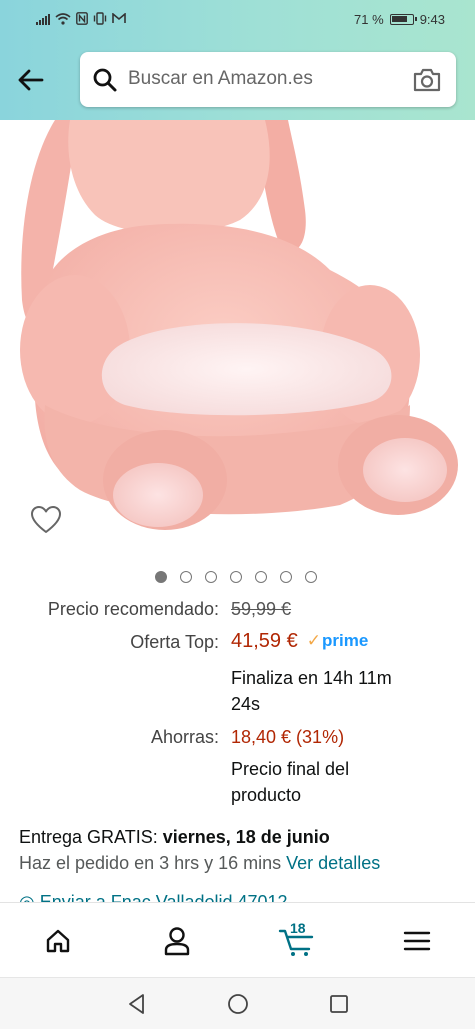 This screenshot has height=1029, width=475. What do you see at coordinates (46, 520) in the screenshot?
I see `wishlist-heart-icon` at bounding box center [46, 520].